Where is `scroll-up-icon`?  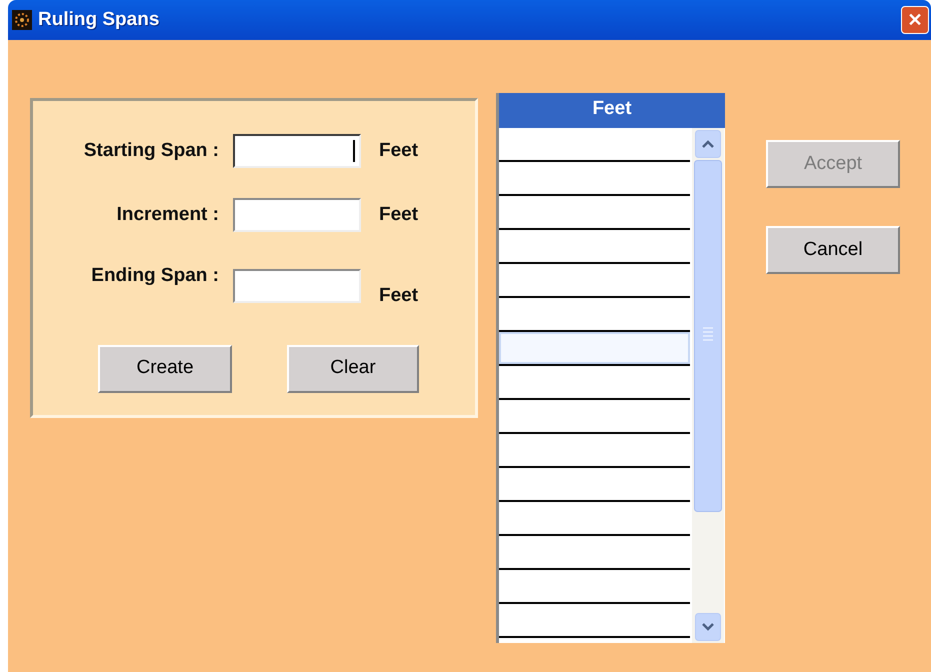 scroll-up-icon is located at coordinates (708, 144).